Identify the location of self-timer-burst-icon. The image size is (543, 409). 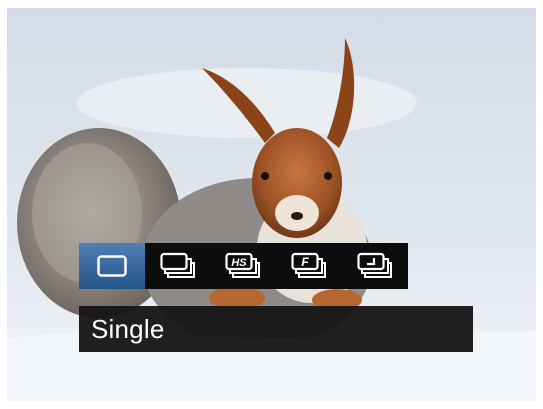
(375, 265).